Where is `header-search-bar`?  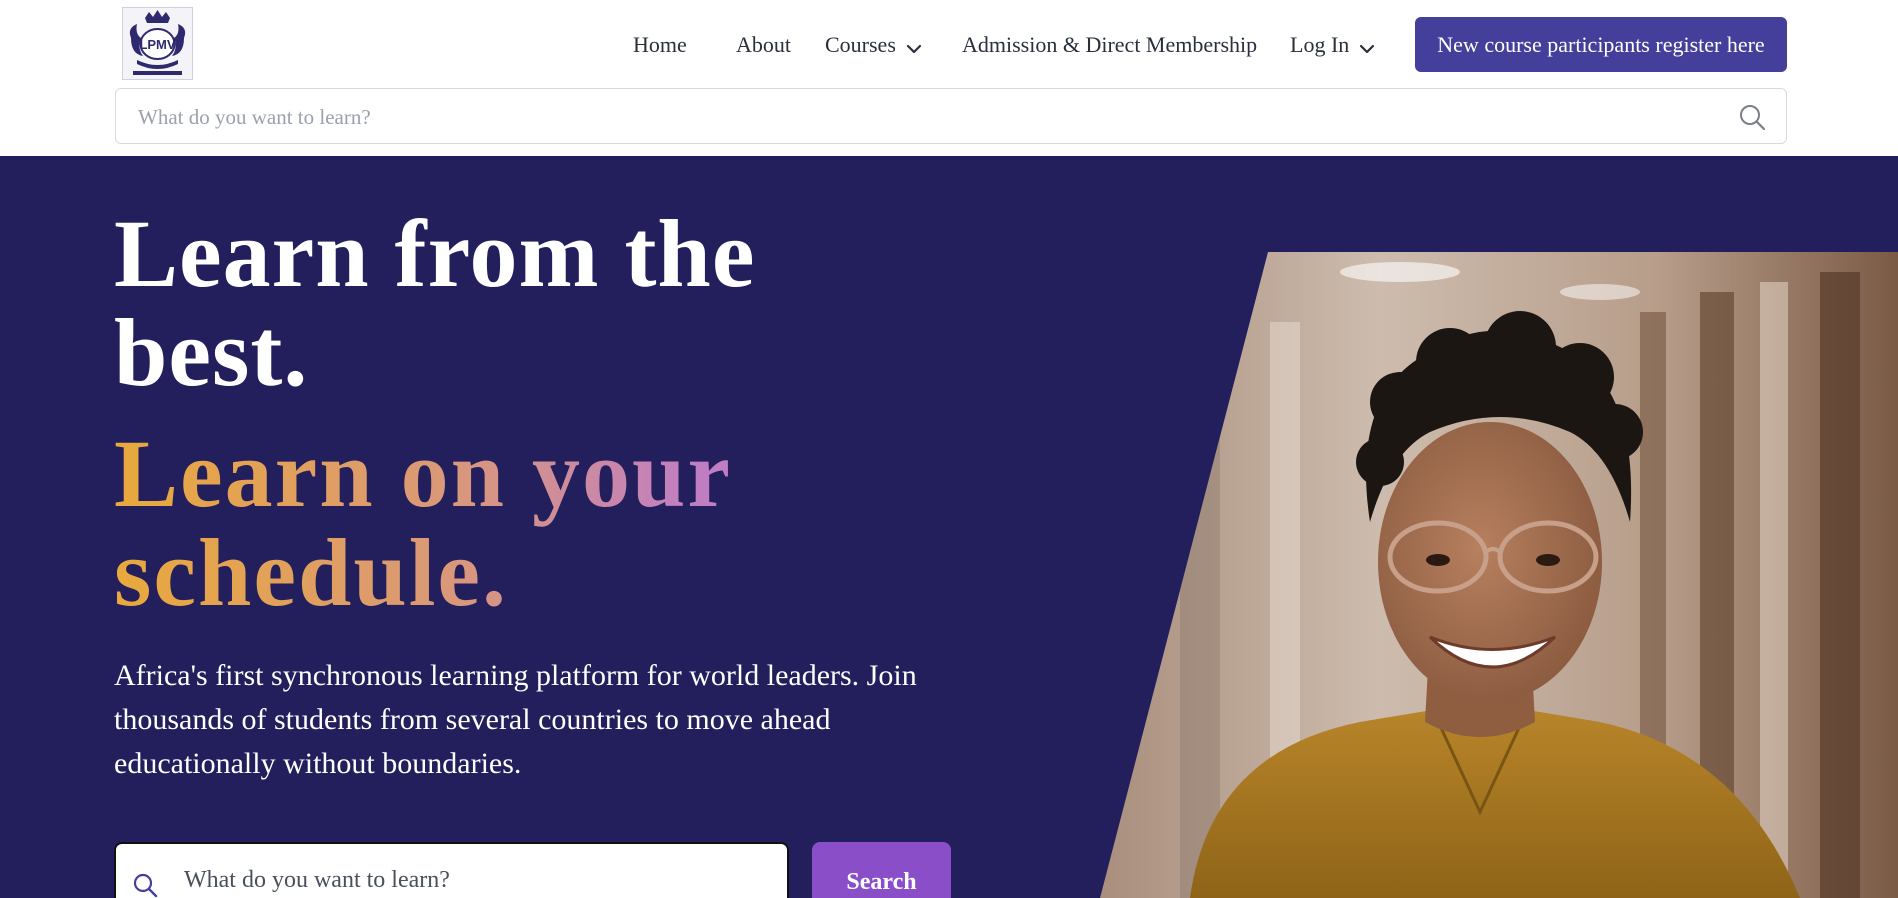
header-search-bar is located at coordinates (951, 116).